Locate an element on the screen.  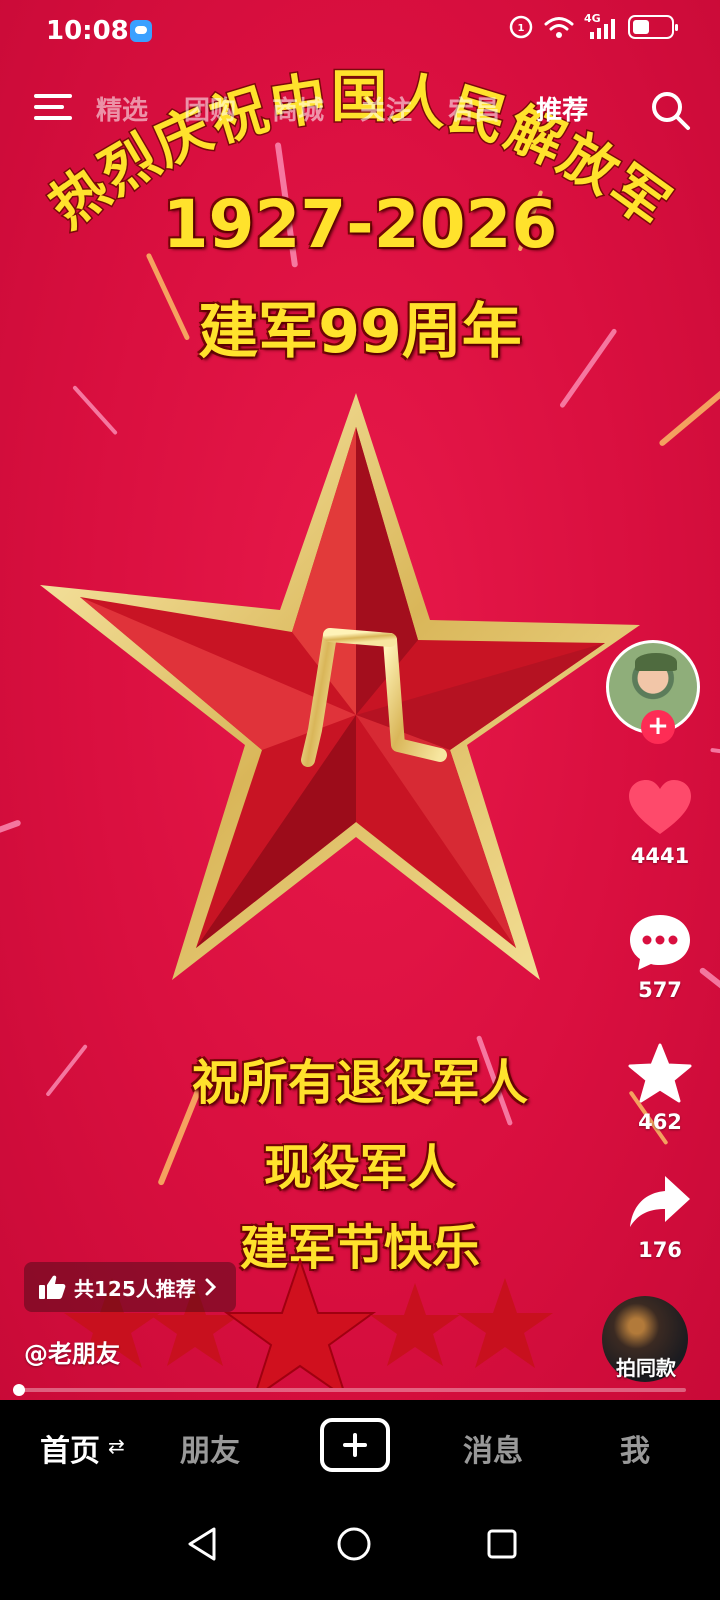
nav-friends: 朋友 is located at coordinates (210, 1448).